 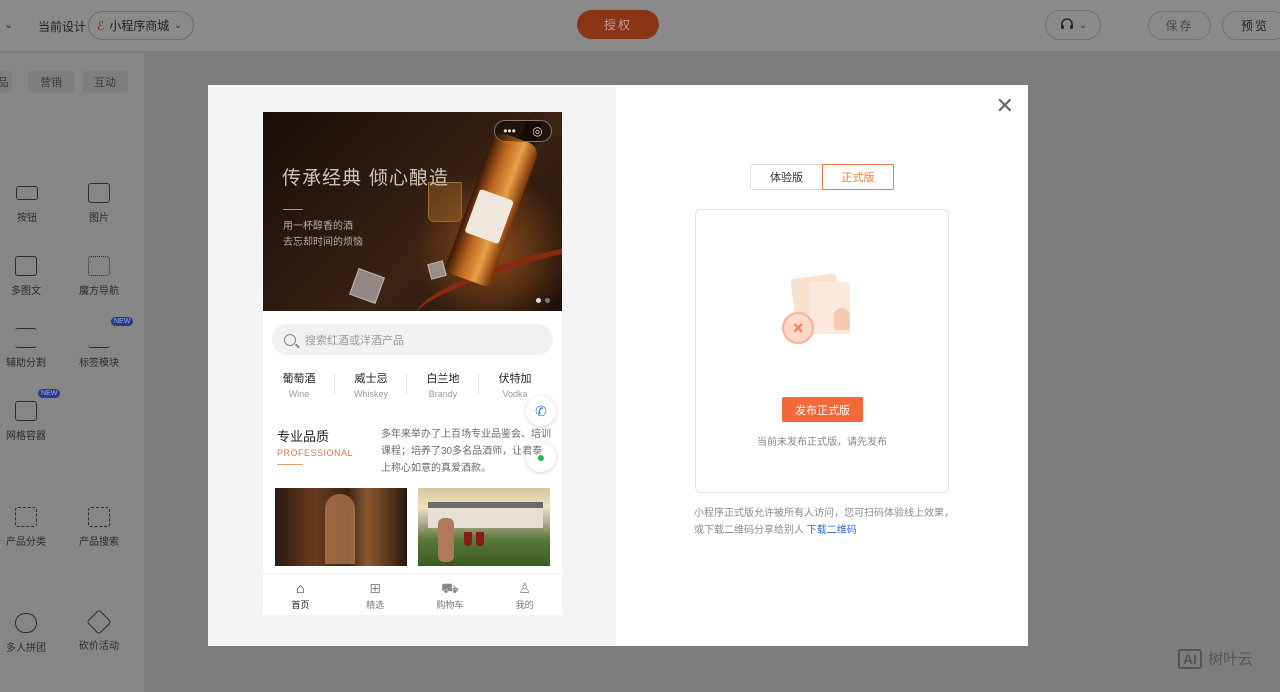 What do you see at coordinates (26, 517) in the screenshot?
I see `product-category-icon` at bounding box center [26, 517].